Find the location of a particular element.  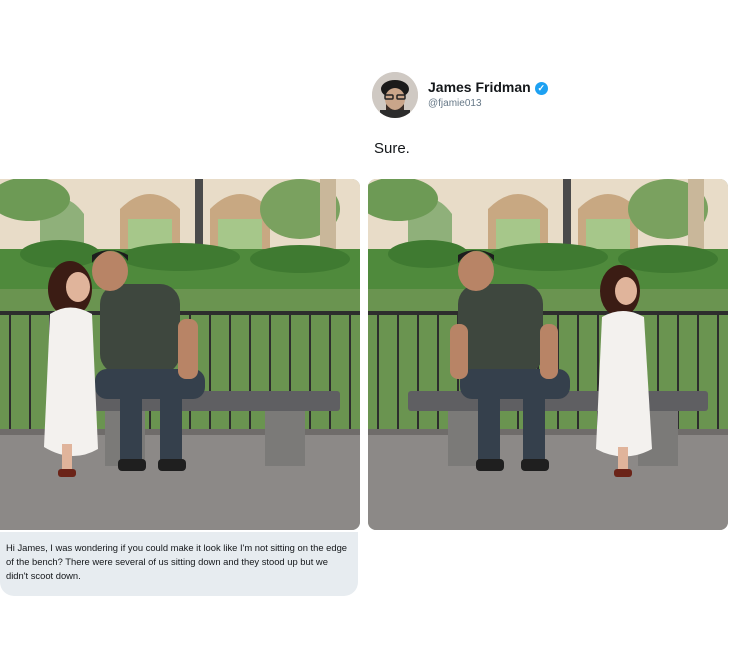

author-name: James Fridman is located at coordinates (479, 87).